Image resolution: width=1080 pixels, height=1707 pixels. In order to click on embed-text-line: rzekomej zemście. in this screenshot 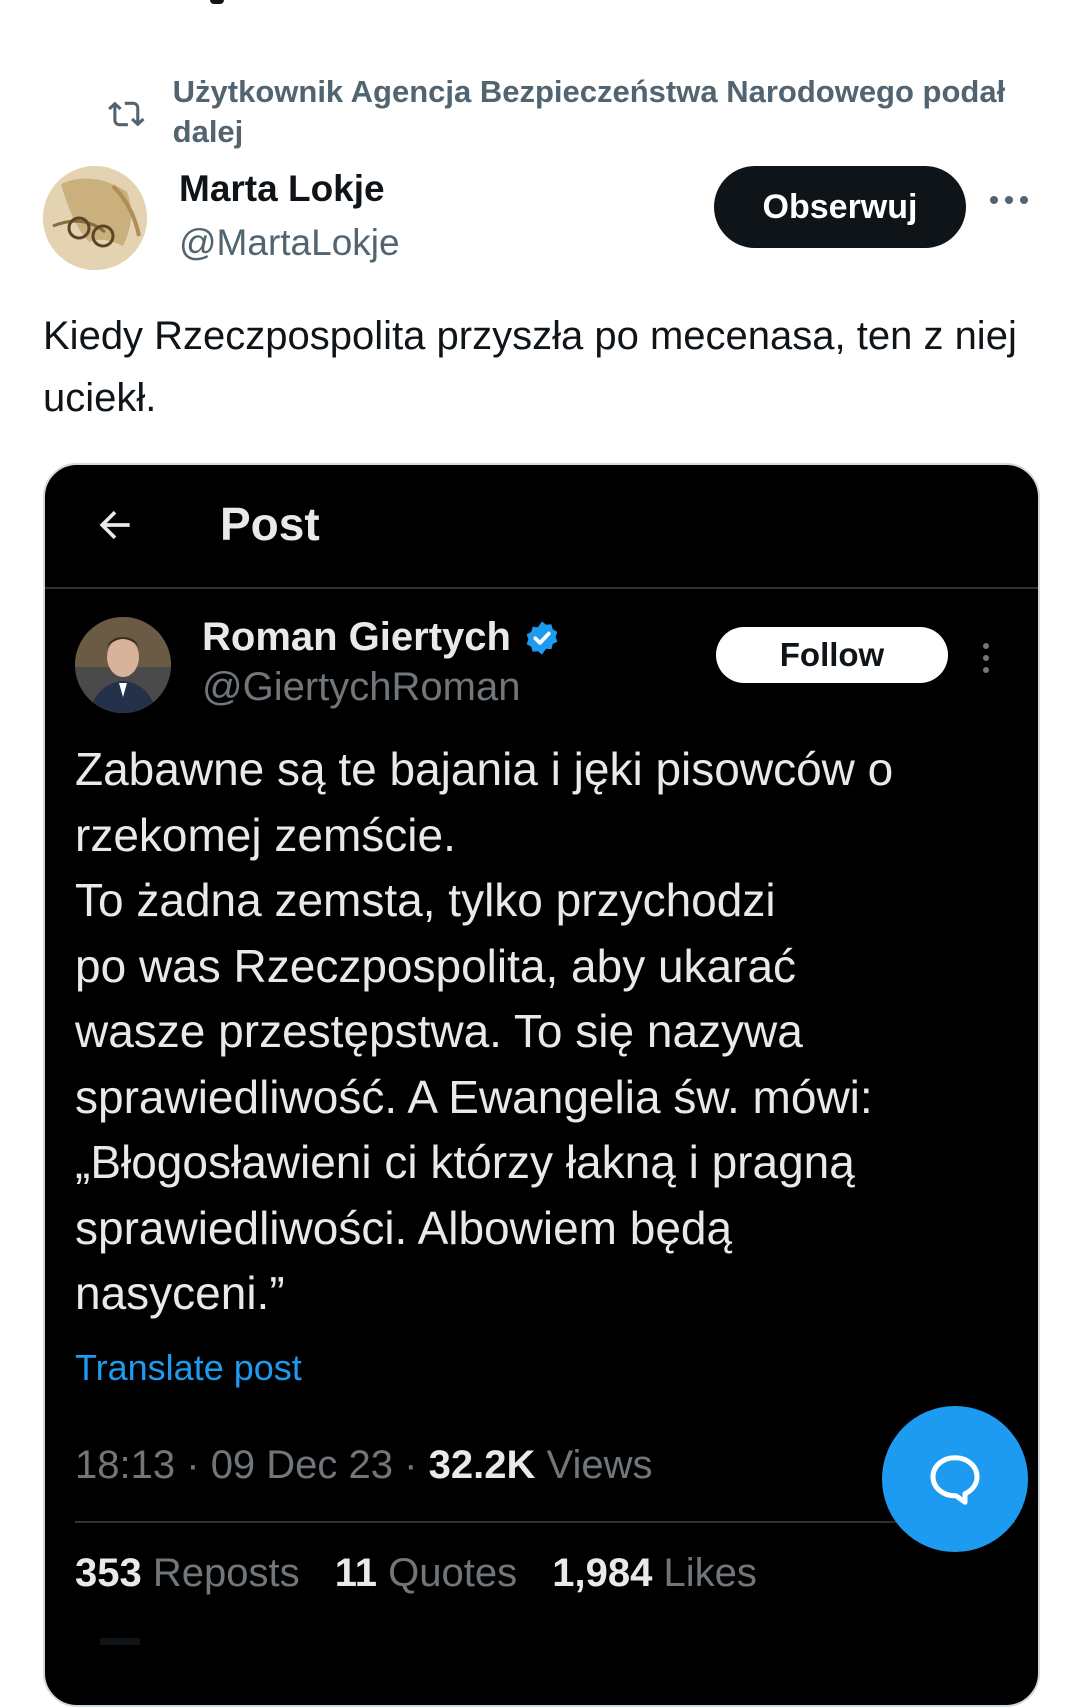, I will do `click(265, 834)`.